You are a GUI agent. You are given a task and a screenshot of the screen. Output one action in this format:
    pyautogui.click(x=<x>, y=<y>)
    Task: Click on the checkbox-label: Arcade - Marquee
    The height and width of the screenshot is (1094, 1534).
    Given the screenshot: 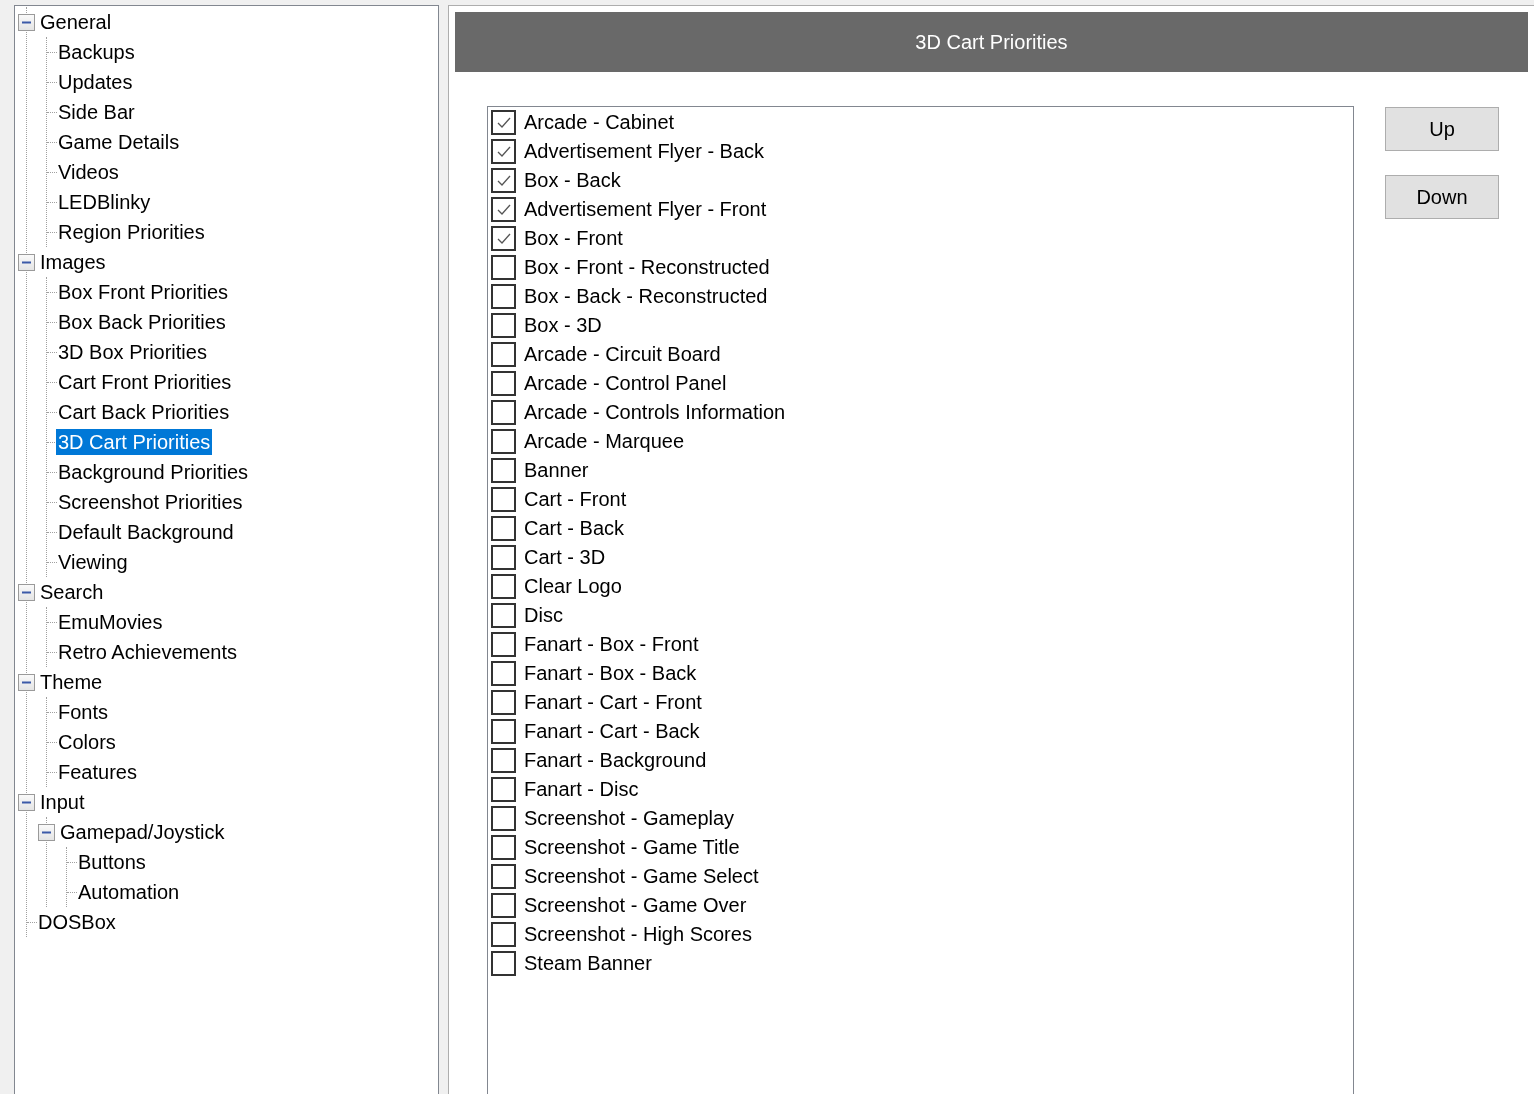 What is the action you would take?
    pyautogui.click(x=604, y=441)
    